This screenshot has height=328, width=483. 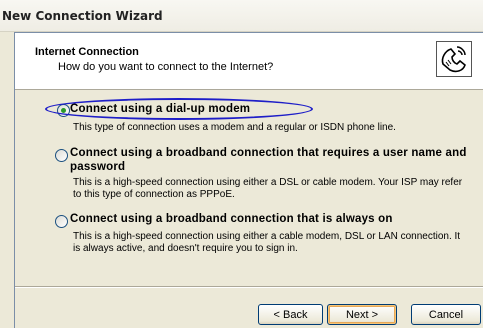 What do you see at coordinates (290, 314) in the screenshot?
I see `back-button: < Back` at bounding box center [290, 314].